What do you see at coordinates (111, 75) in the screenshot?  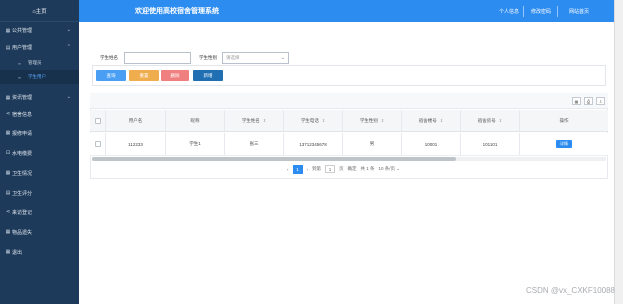 I see `query-button: 查询` at bounding box center [111, 75].